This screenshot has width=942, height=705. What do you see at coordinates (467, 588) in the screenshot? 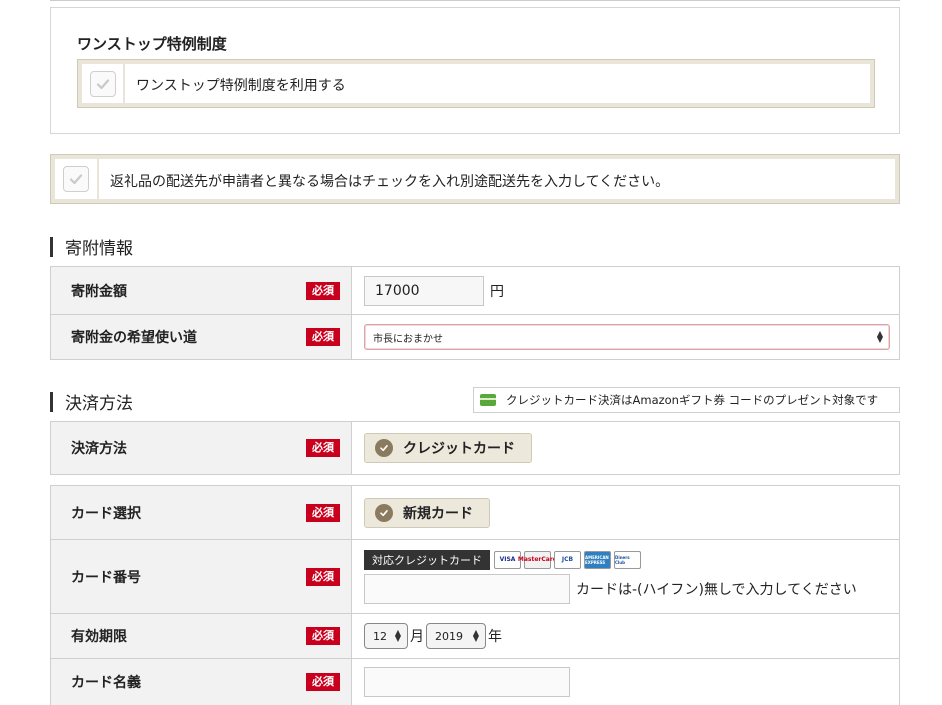
I see `card-number-input` at bounding box center [467, 588].